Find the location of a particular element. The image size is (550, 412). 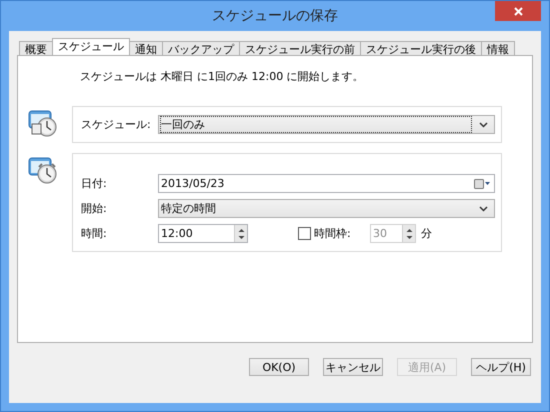

date-field: 2013/05/23 is located at coordinates (326, 183).